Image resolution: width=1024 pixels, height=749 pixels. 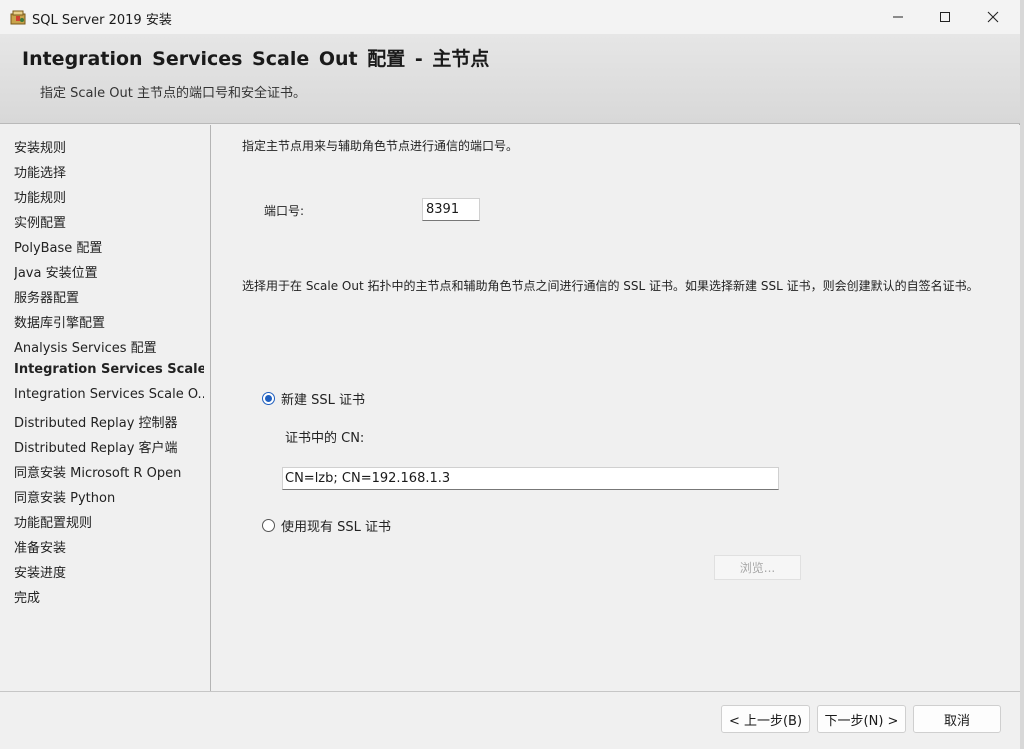 I want to click on sidebar-item-analysis-services: Analysis Services 配置, so click(x=109, y=346).